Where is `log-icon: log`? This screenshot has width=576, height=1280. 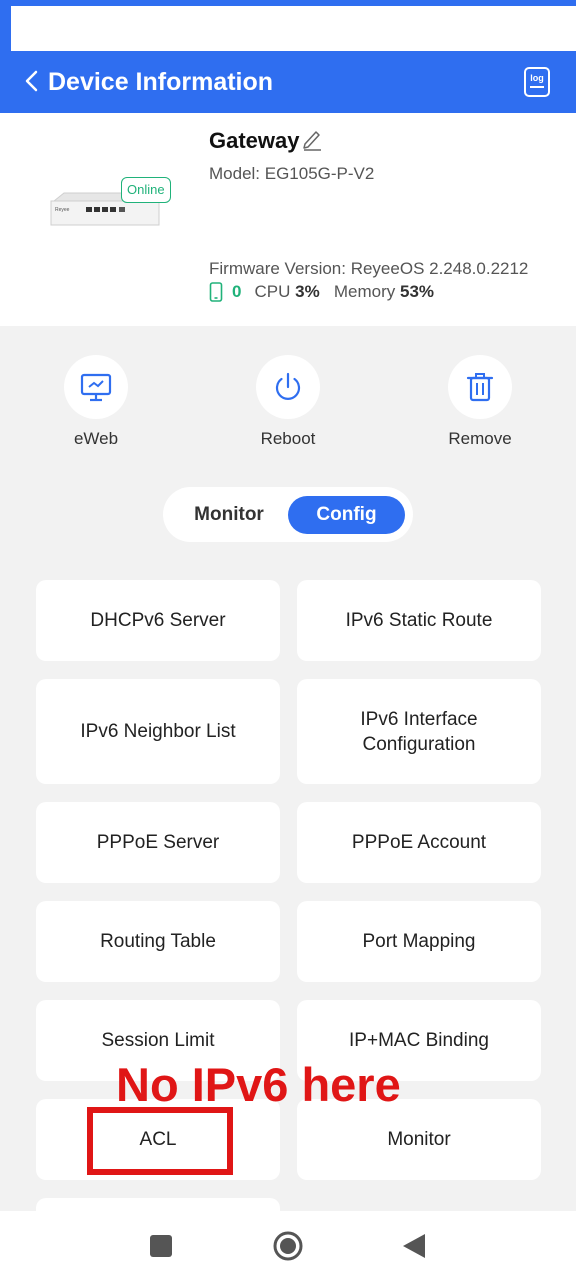
log-icon: log is located at coordinates (537, 82).